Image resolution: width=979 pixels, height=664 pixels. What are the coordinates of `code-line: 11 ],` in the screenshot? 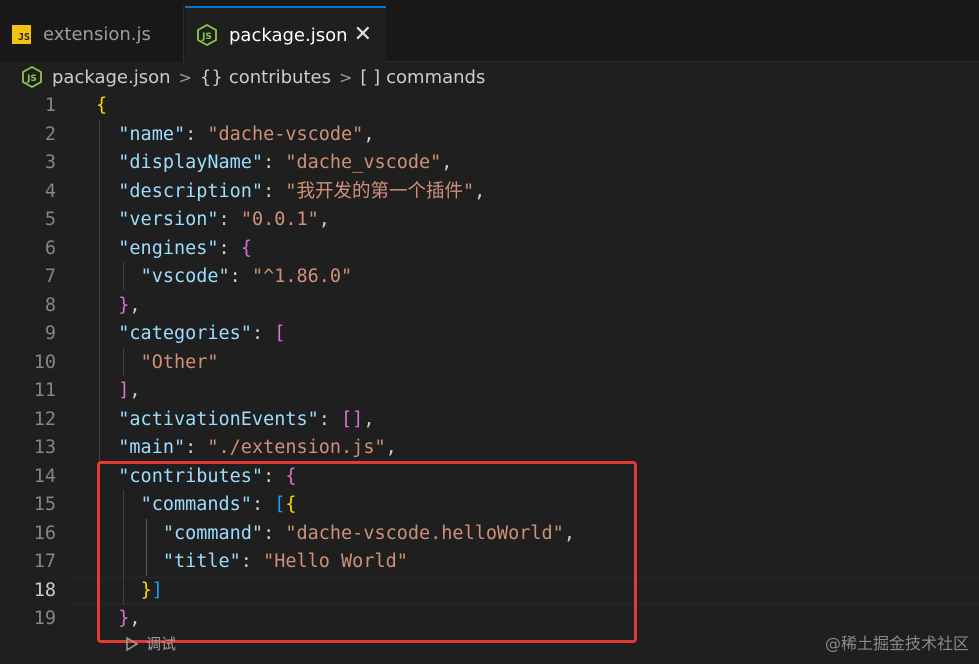 It's located at (489, 391).